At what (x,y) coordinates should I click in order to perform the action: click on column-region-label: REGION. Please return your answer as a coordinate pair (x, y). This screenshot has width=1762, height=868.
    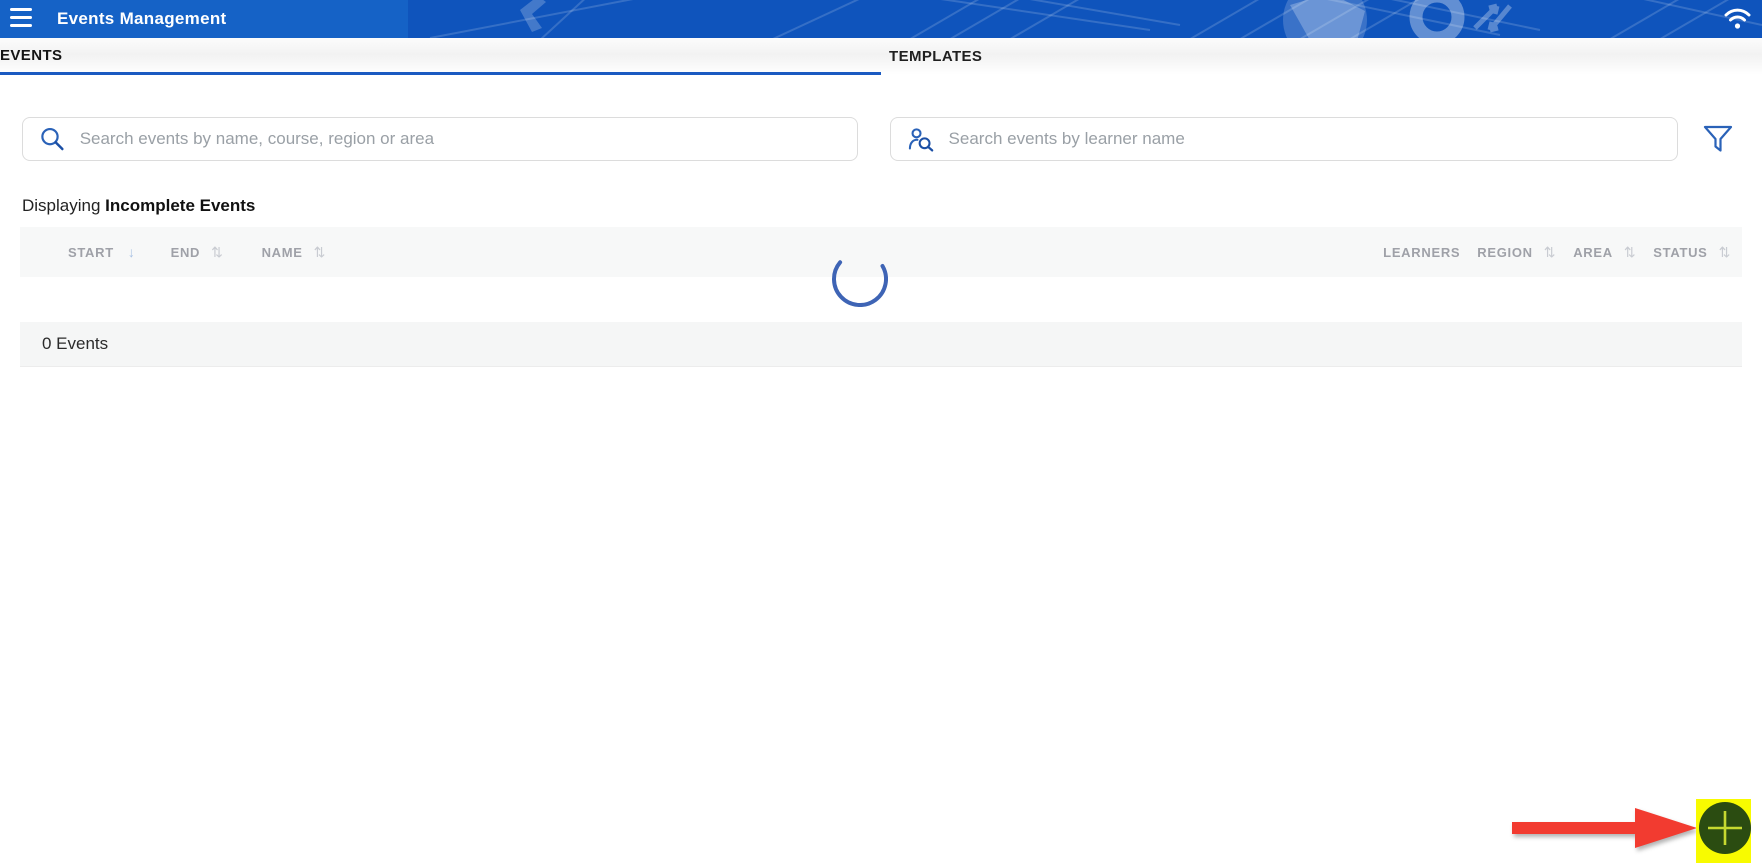
    Looking at the image, I should click on (1505, 252).